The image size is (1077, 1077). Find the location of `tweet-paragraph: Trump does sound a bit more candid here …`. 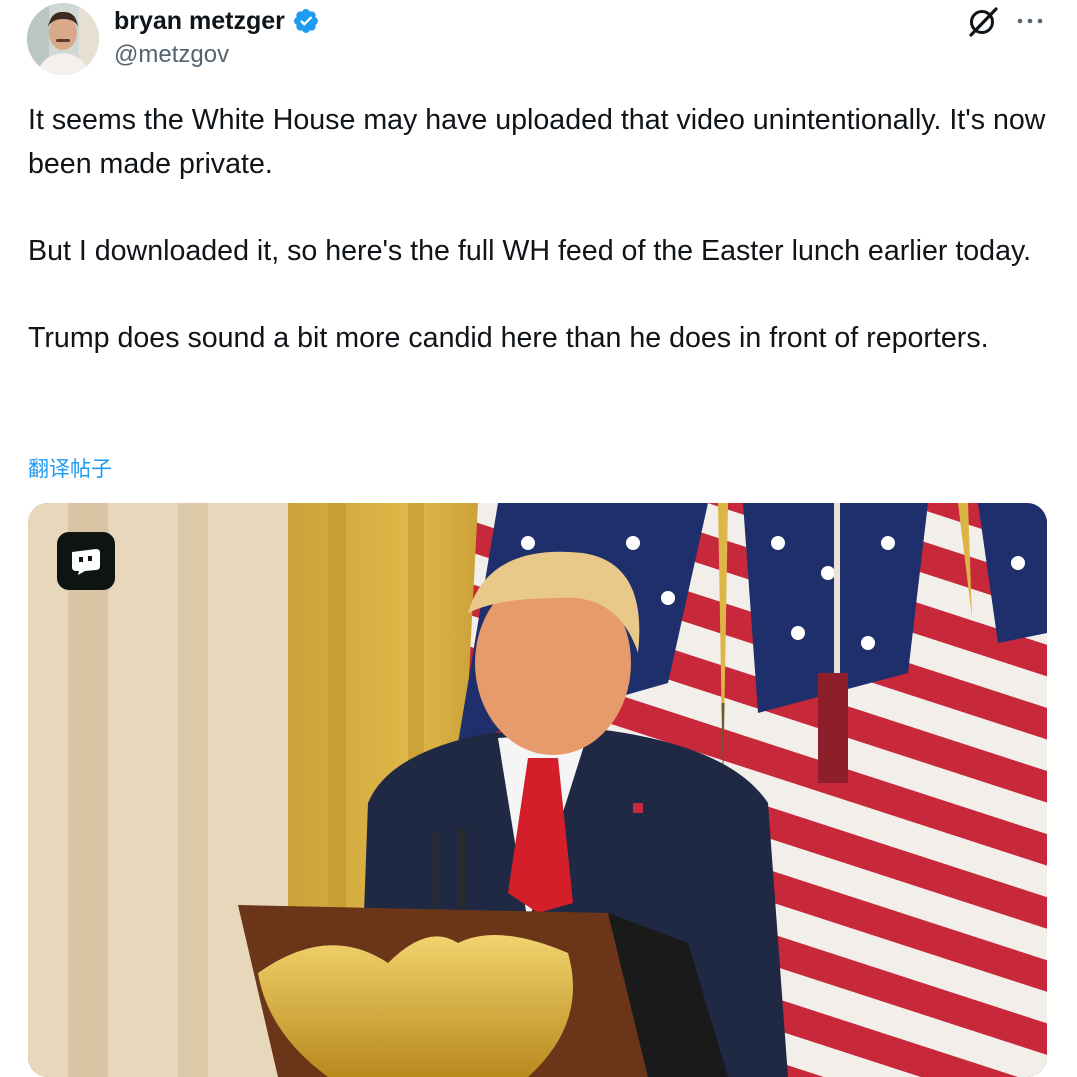

tweet-paragraph: Trump does sound a bit more candid here … is located at coordinates (508, 337).